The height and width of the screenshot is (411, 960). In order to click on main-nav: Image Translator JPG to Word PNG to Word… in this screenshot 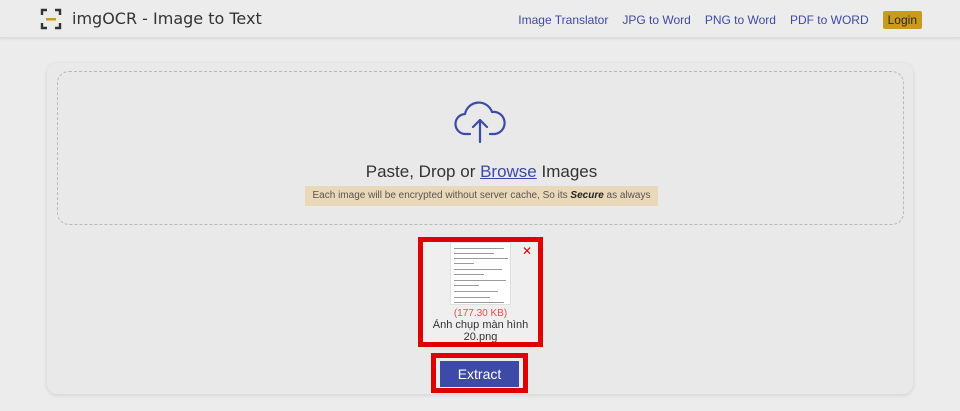, I will do `click(720, 20)`.